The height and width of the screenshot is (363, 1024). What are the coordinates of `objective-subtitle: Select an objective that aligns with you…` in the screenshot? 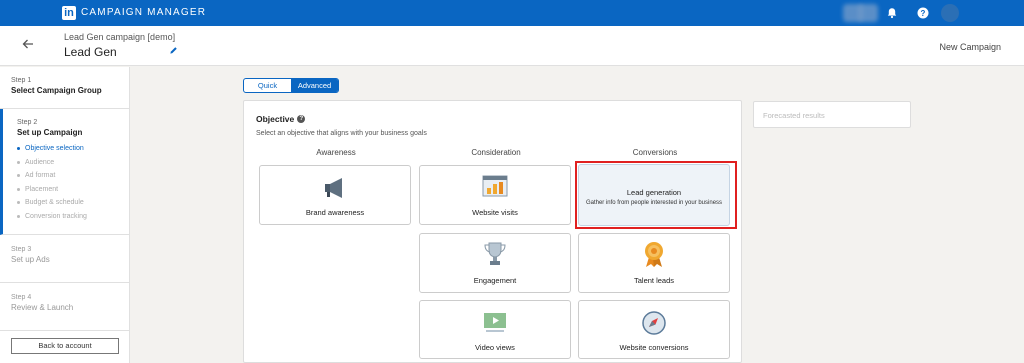 It's located at (341, 133).